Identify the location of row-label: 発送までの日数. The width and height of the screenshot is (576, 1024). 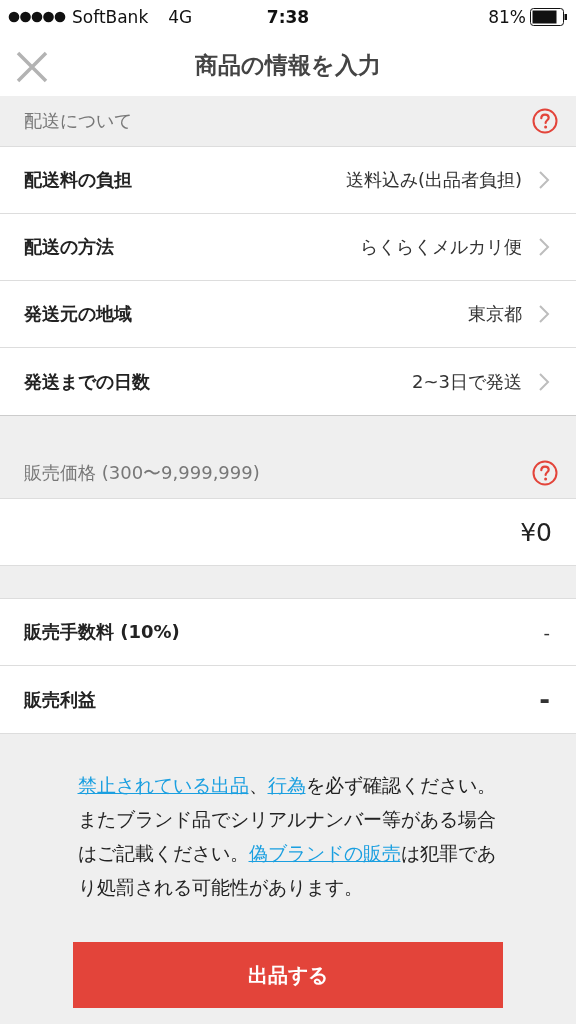
(87, 381).